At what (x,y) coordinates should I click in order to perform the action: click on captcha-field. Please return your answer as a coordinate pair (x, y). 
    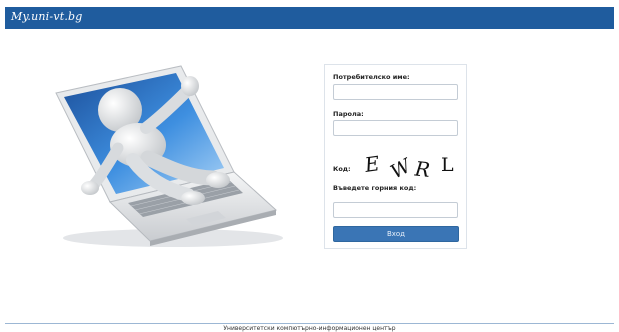
    Looking at the image, I should click on (395, 210).